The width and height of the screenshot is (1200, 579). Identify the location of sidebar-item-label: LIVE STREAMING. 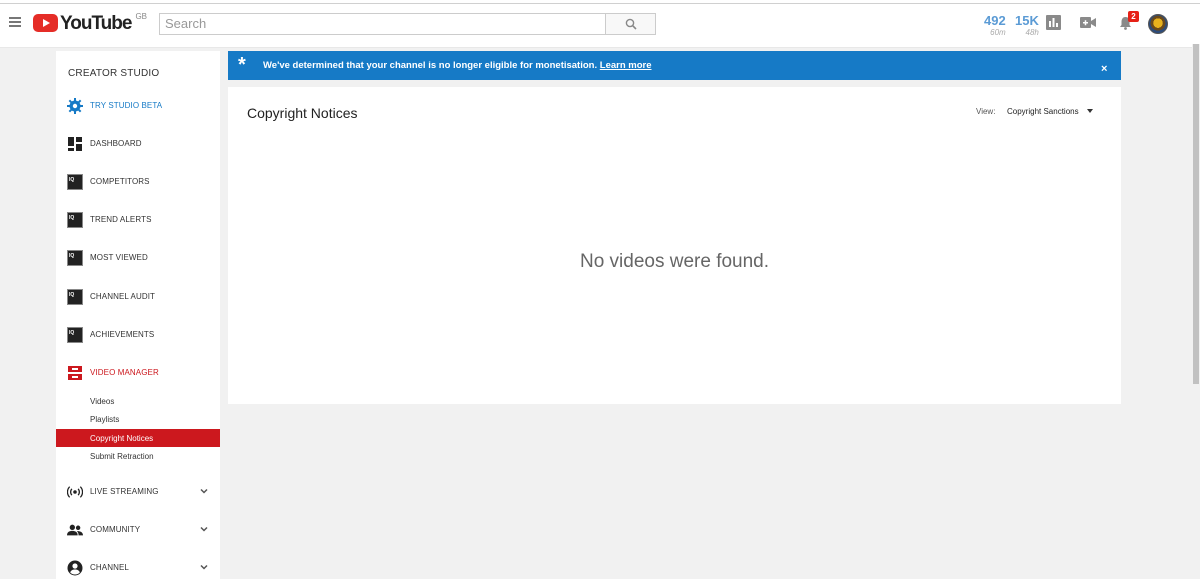
(124, 491).